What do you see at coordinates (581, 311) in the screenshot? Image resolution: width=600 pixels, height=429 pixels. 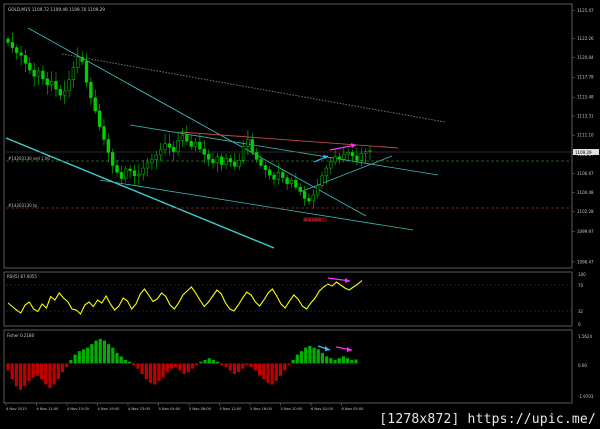 I see `rsi-axis-32: 32` at bounding box center [581, 311].